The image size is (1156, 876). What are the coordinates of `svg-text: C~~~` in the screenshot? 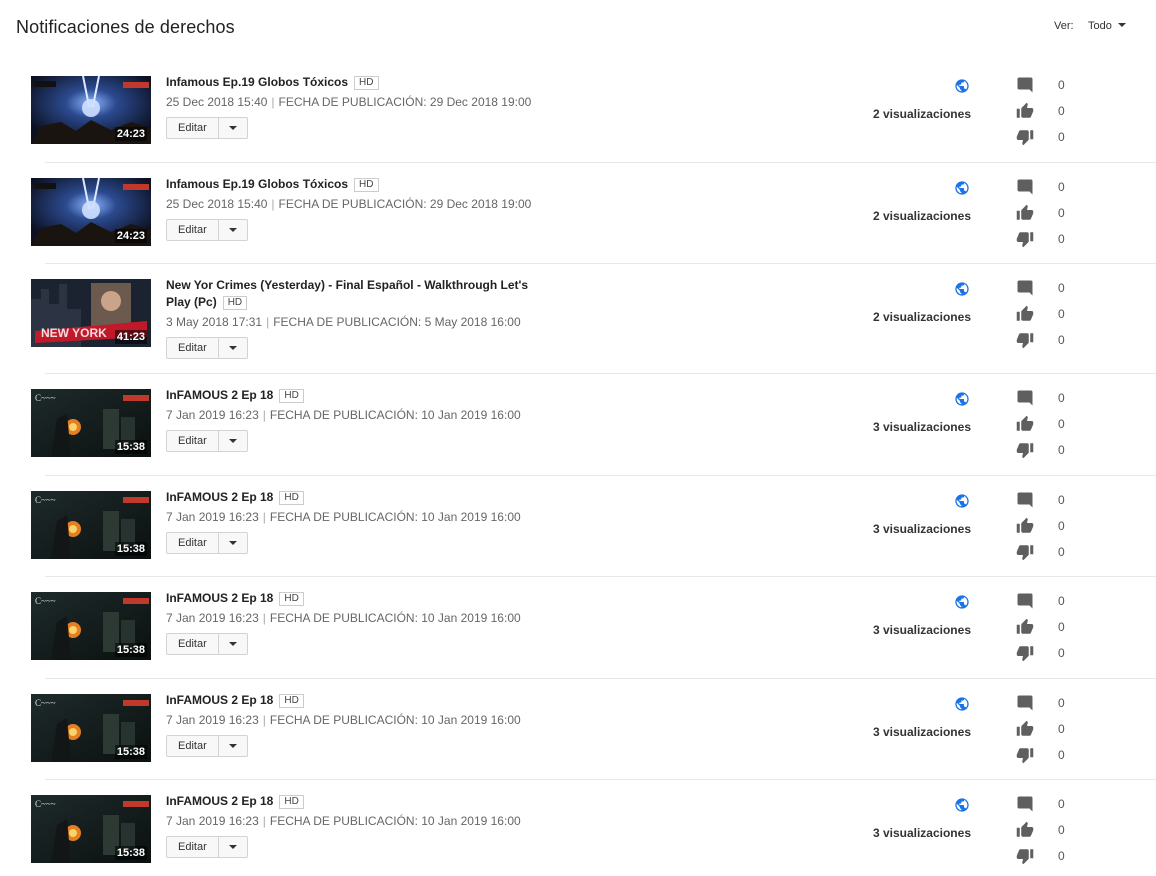 It's located at (45, 601).